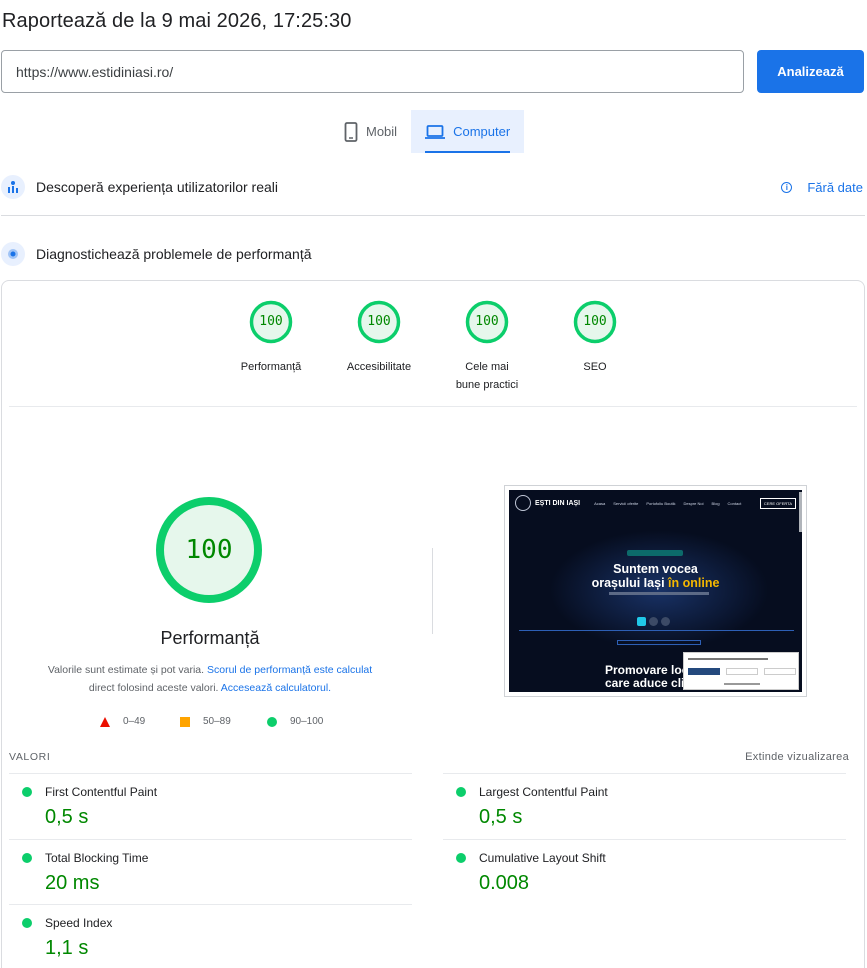 The width and height of the screenshot is (867, 968). I want to click on screenshot-tag, so click(659, 642).